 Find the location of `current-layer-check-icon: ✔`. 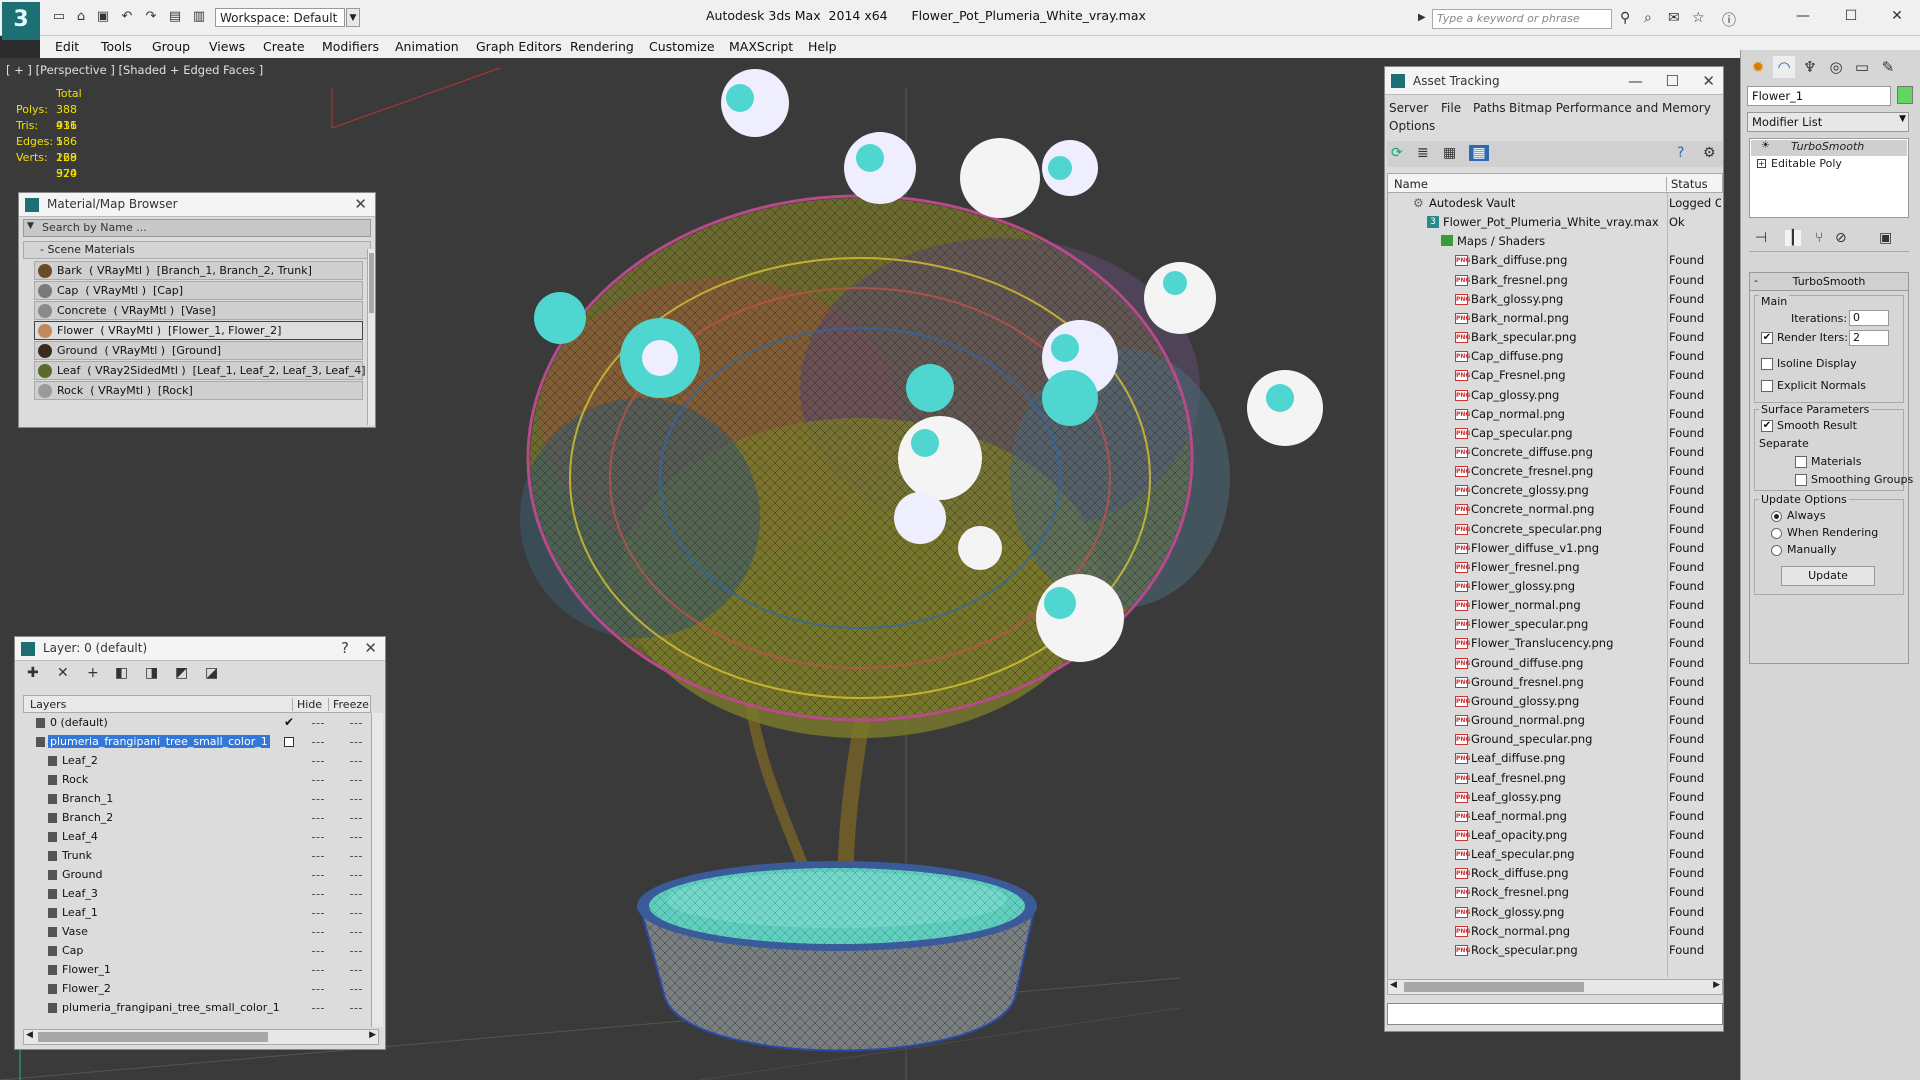

current-layer-check-icon: ✔ is located at coordinates (289, 722).